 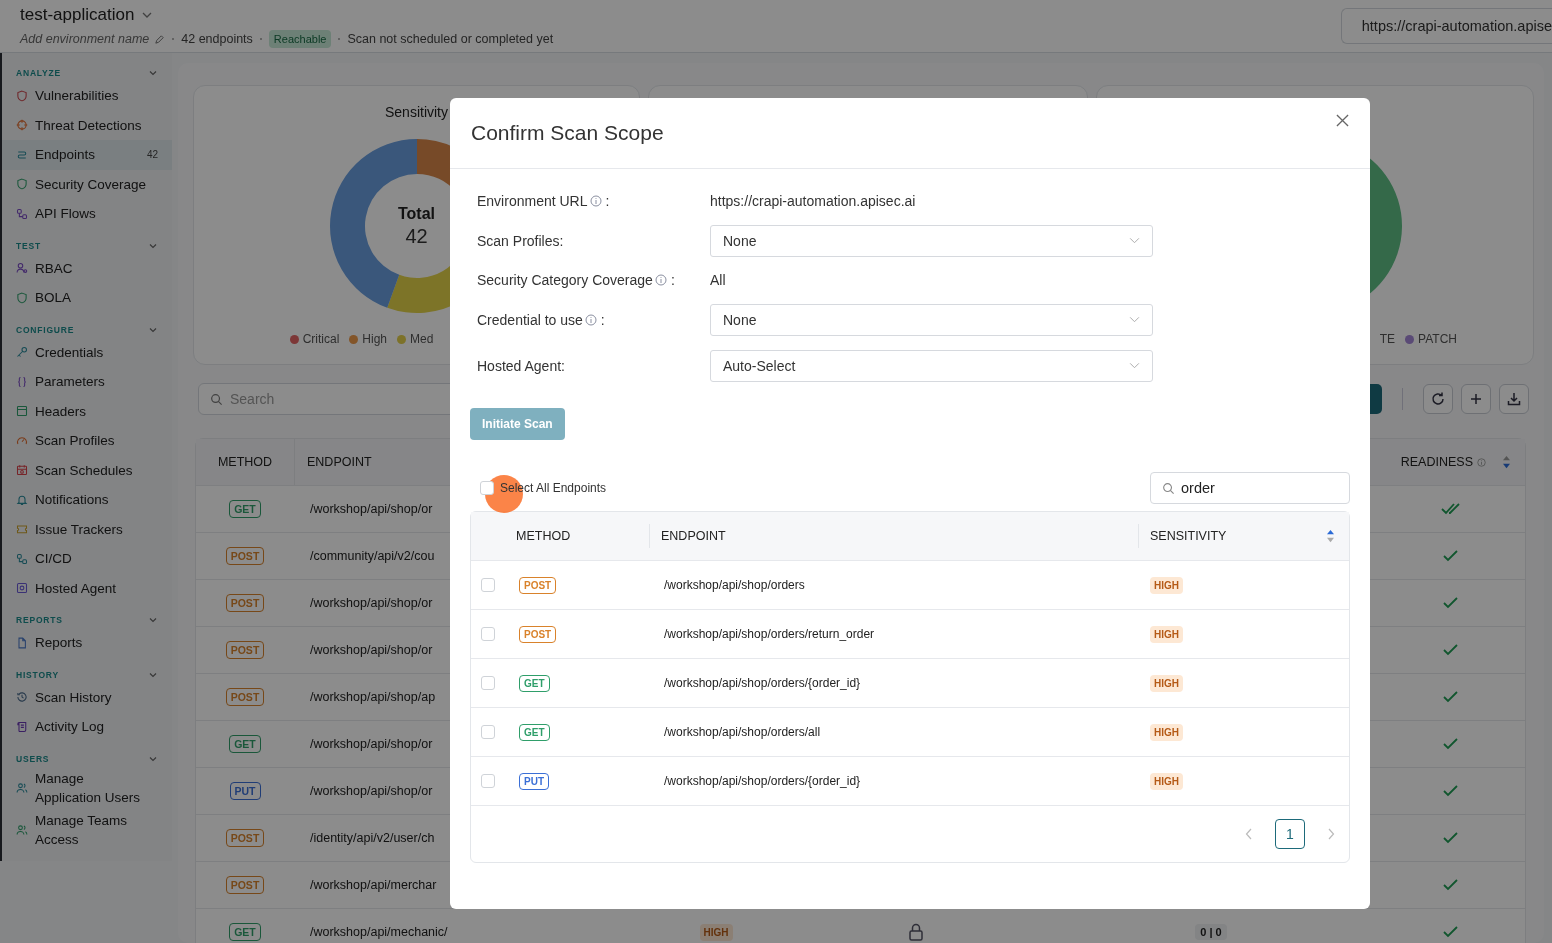 I want to click on total-value: 42, so click(x=416, y=236).